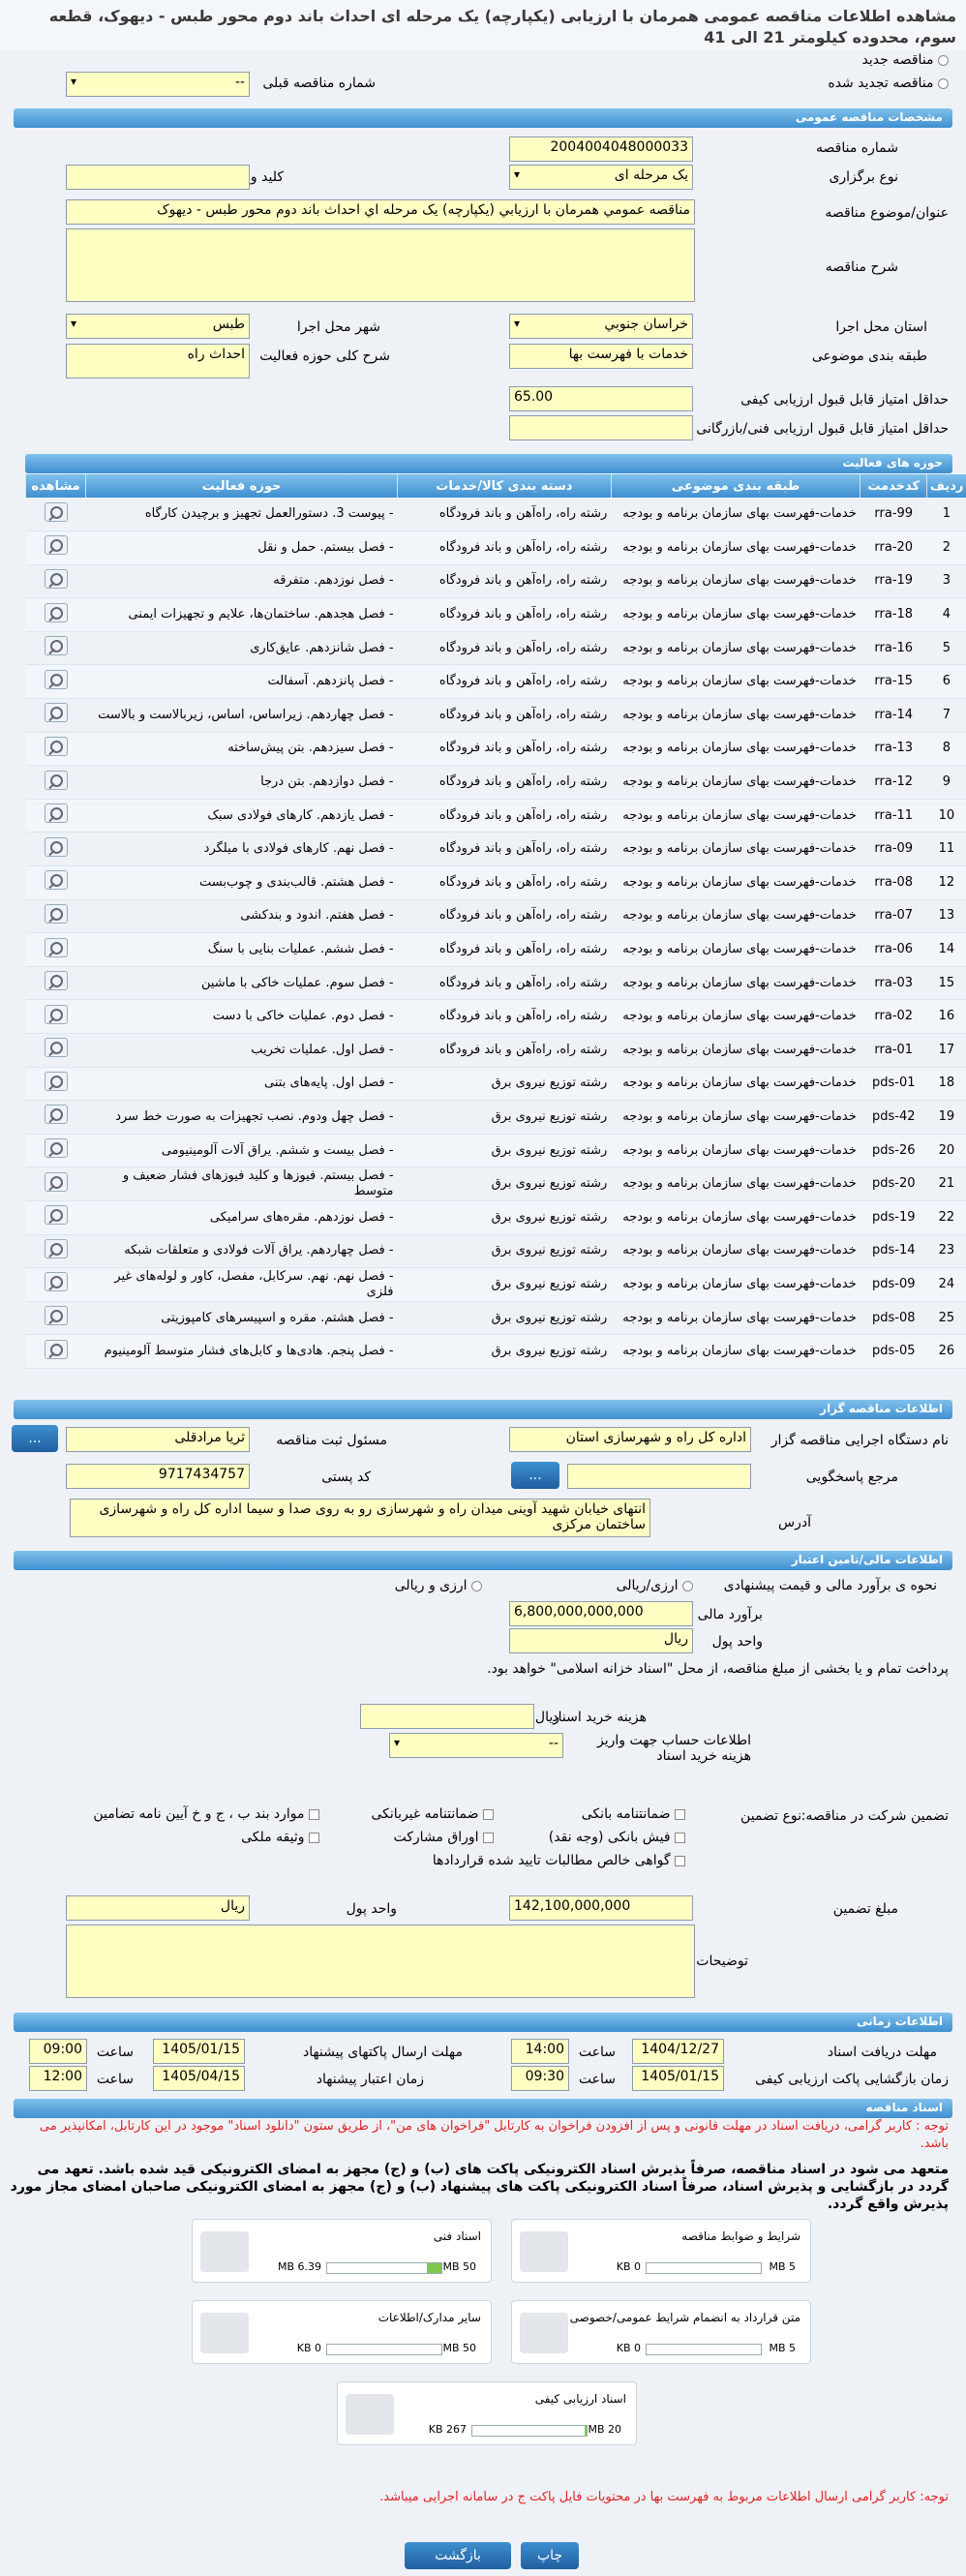 This screenshot has height=2576, width=966. I want to click on doc-name: اسناد ارزیابی کیفی, so click(580, 2399).